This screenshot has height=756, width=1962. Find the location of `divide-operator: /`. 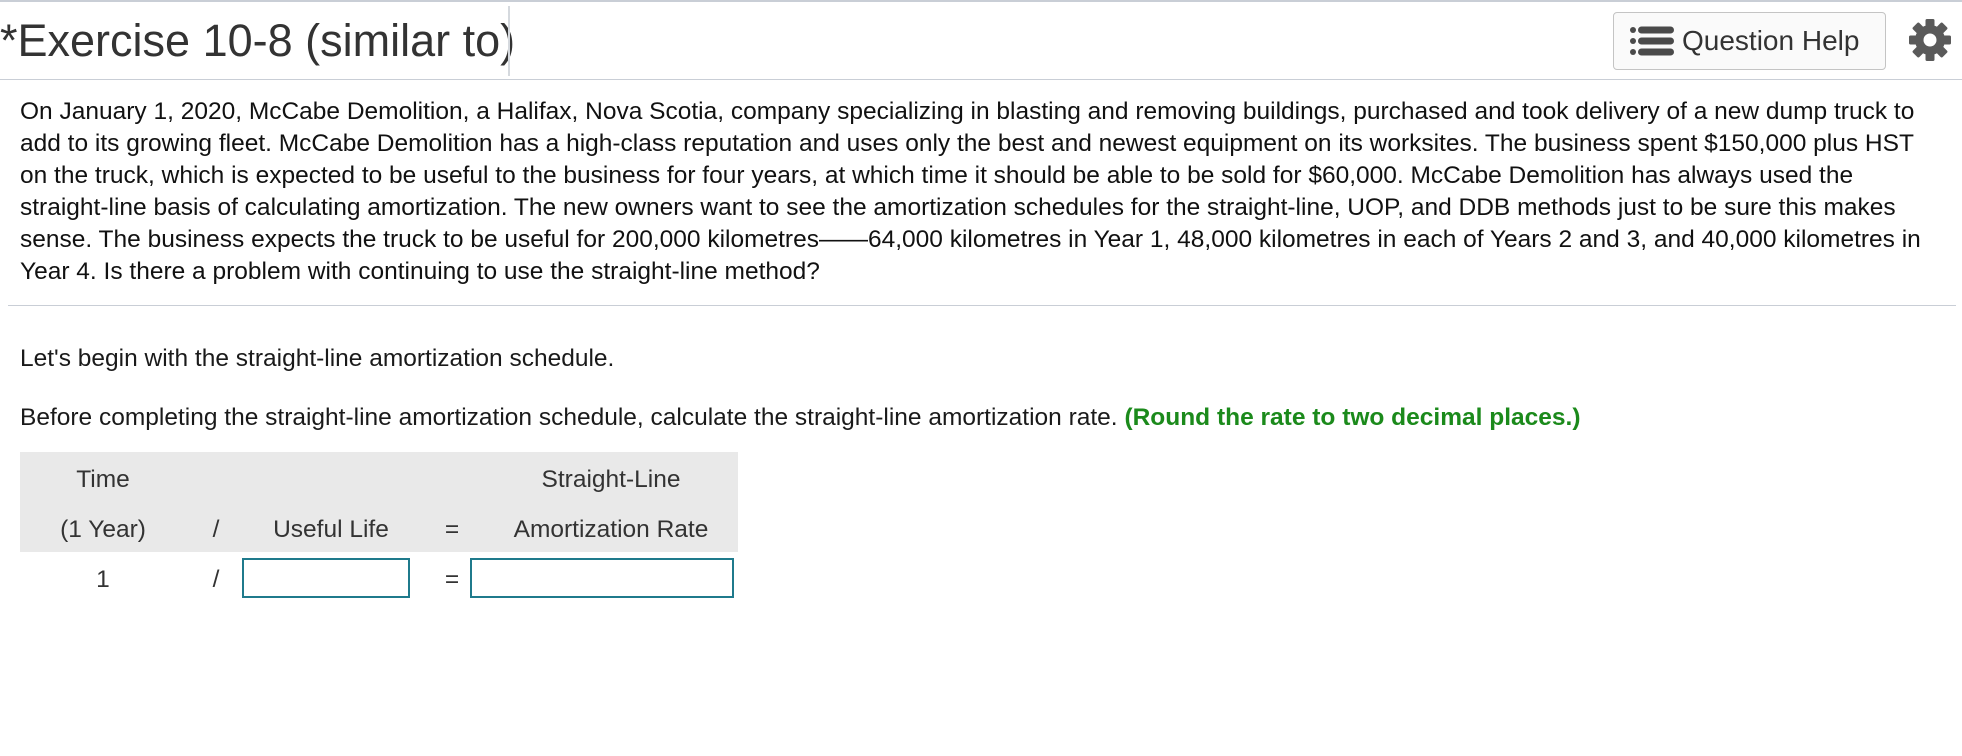

divide-operator: / is located at coordinates (216, 579).